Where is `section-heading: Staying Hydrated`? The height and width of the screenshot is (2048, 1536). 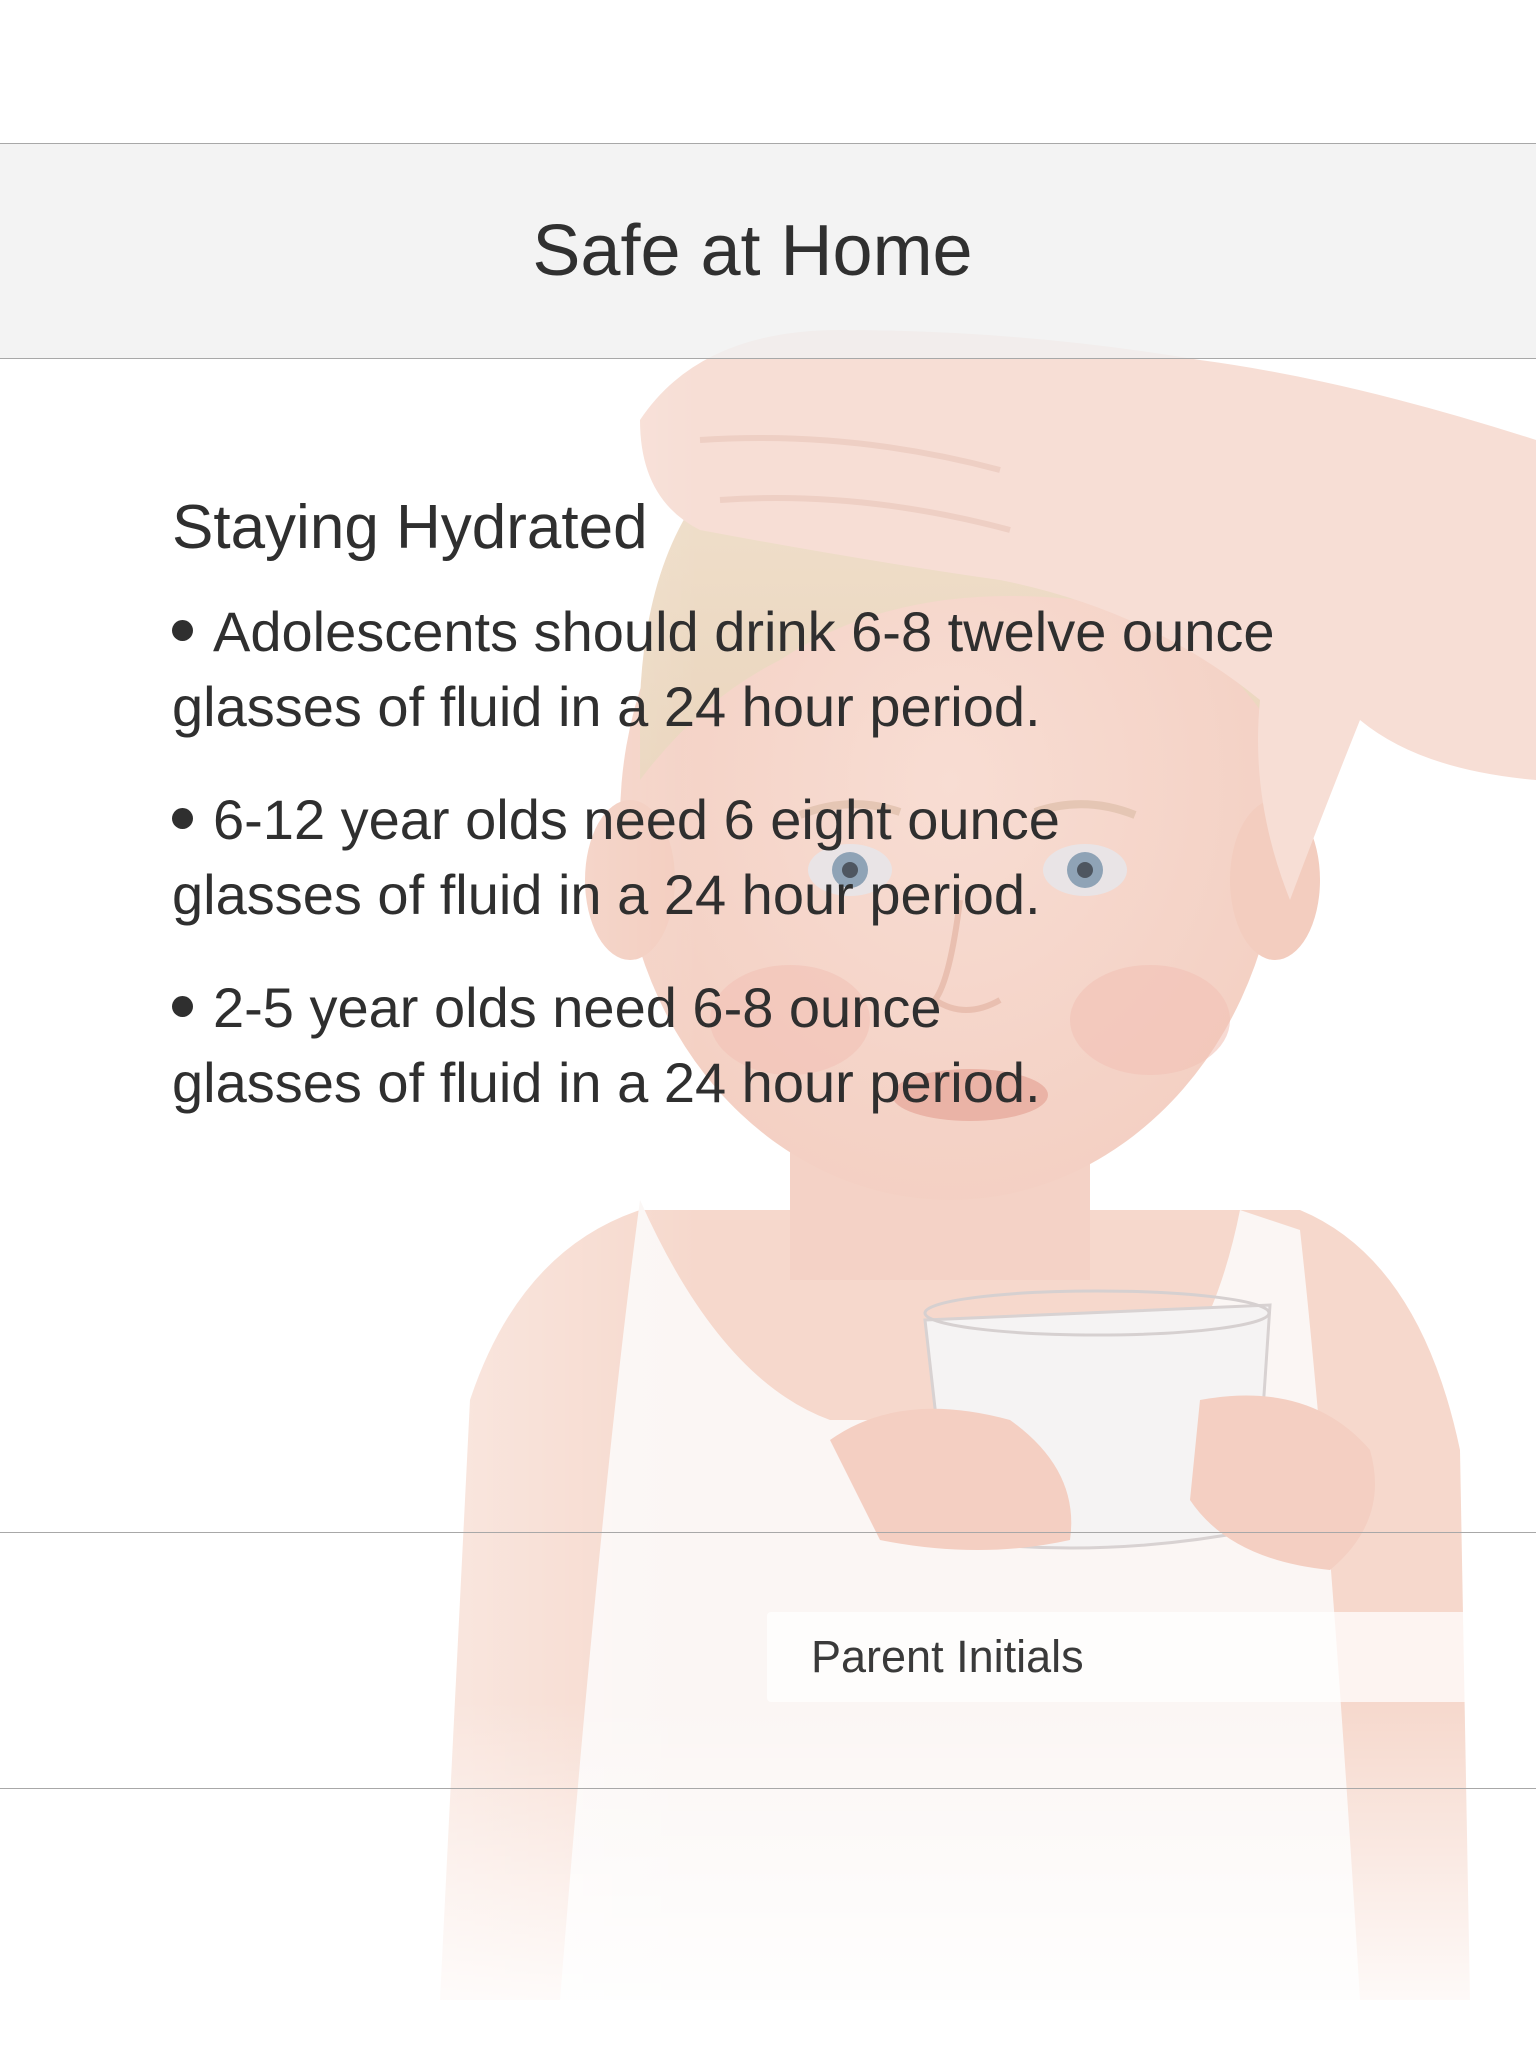
section-heading: Staying Hydrated is located at coordinates (410, 527).